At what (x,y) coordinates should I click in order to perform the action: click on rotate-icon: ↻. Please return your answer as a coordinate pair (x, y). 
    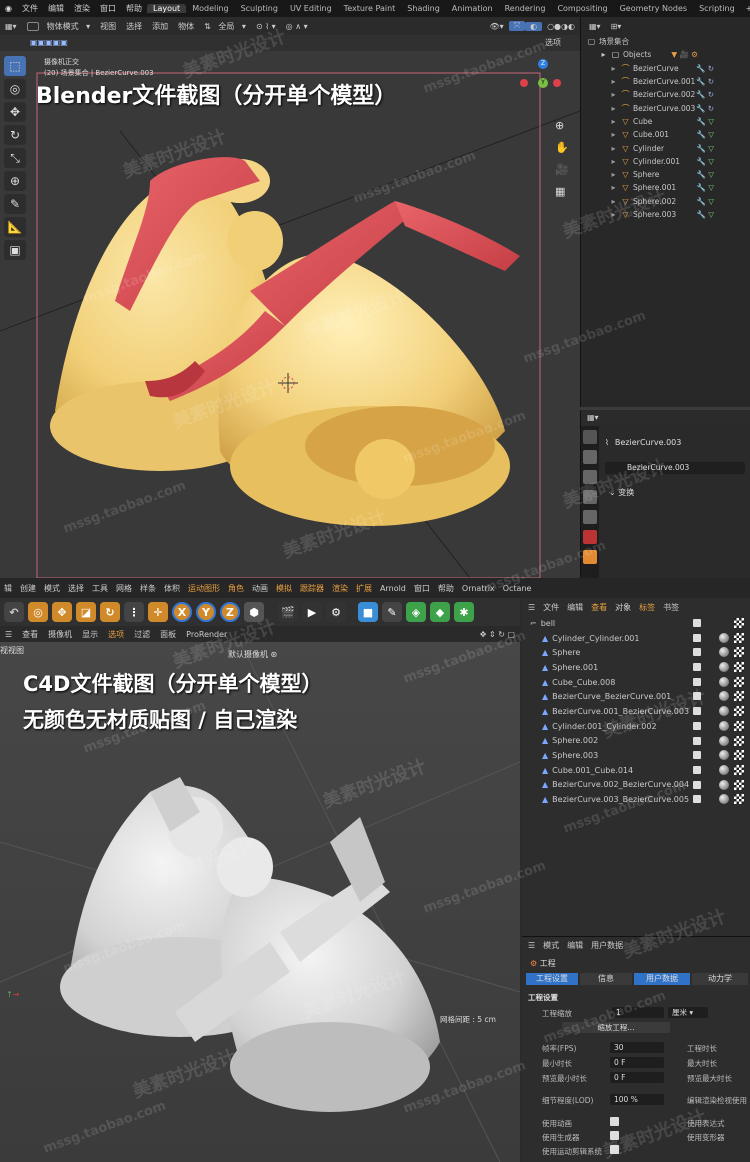
    Looking at the image, I should click on (15, 135).